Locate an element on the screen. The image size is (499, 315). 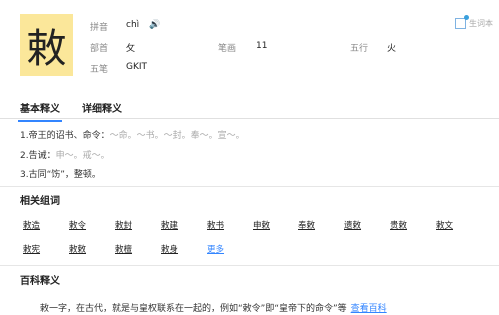
related-word-link: 敕宪 is located at coordinates (31, 249).